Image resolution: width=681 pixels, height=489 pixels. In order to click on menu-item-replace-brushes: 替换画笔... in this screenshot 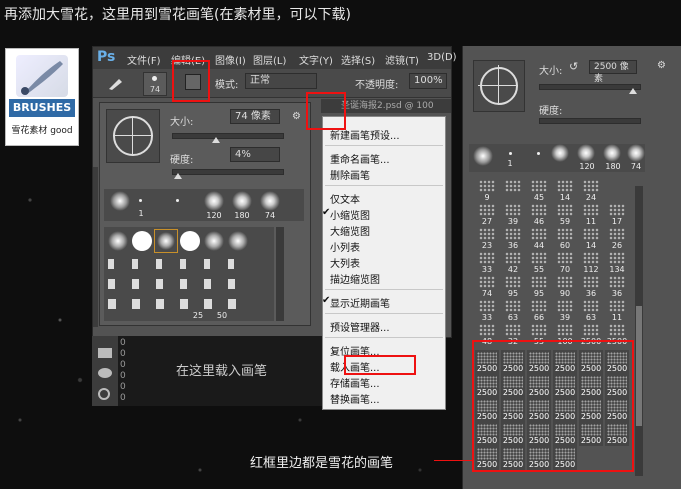, I will do `click(355, 398)`.